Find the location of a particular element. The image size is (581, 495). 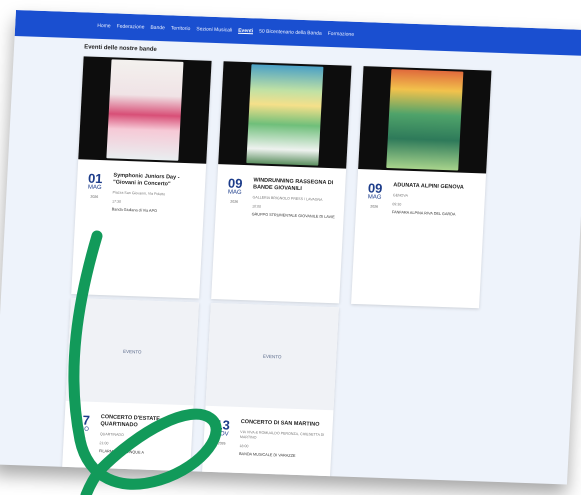

scribble-stroke is located at coordinates (145, 362).